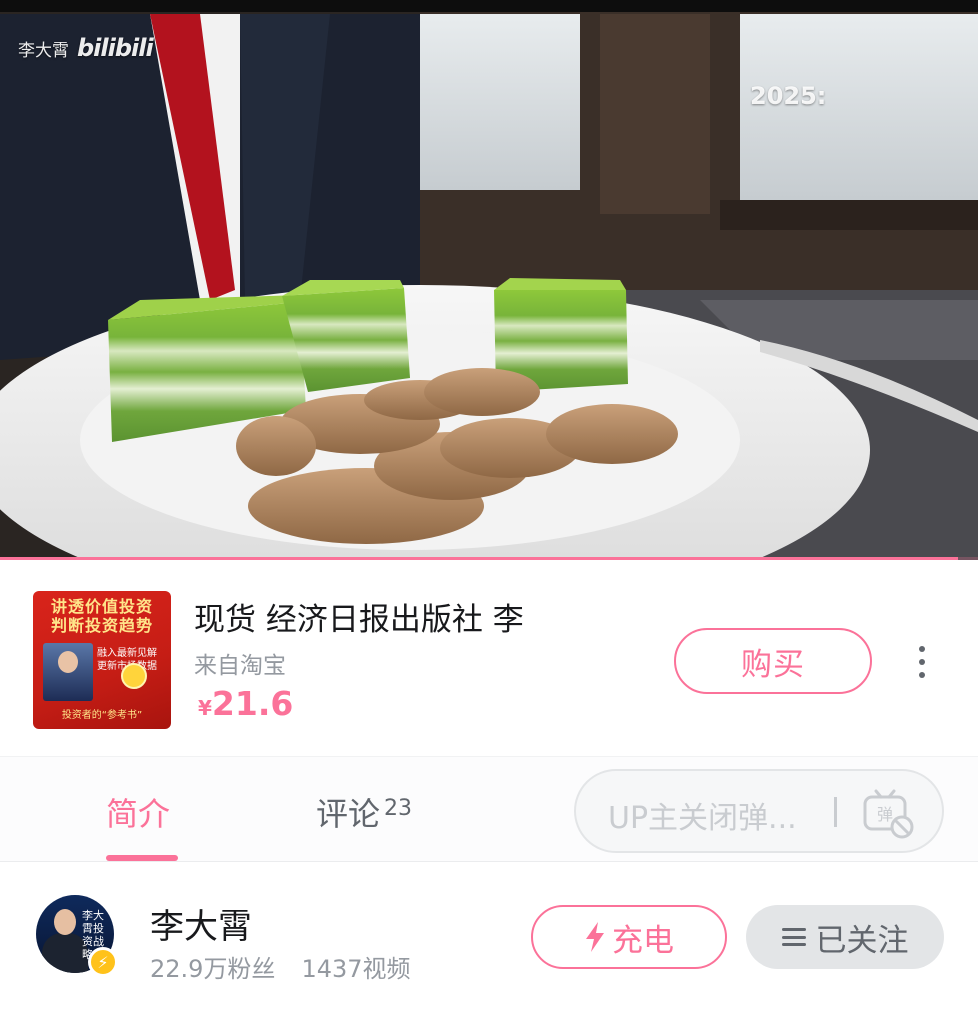 The image size is (978, 1024). Describe the element at coordinates (138, 812) in the screenshot. I see `tab-intro: 简介` at that location.